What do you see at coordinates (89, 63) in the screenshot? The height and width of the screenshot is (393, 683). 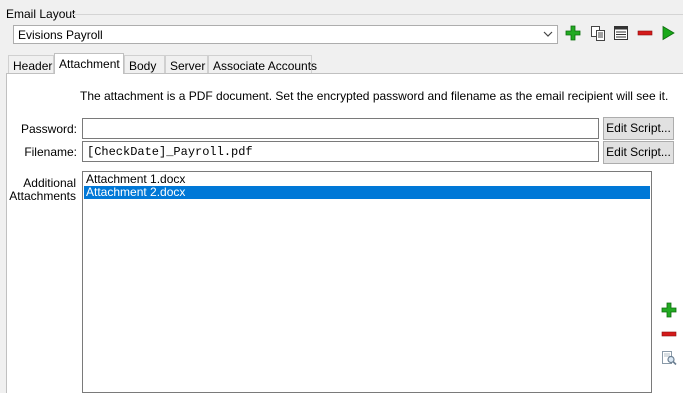 I see `tab-attachment: Attachment` at bounding box center [89, 63].